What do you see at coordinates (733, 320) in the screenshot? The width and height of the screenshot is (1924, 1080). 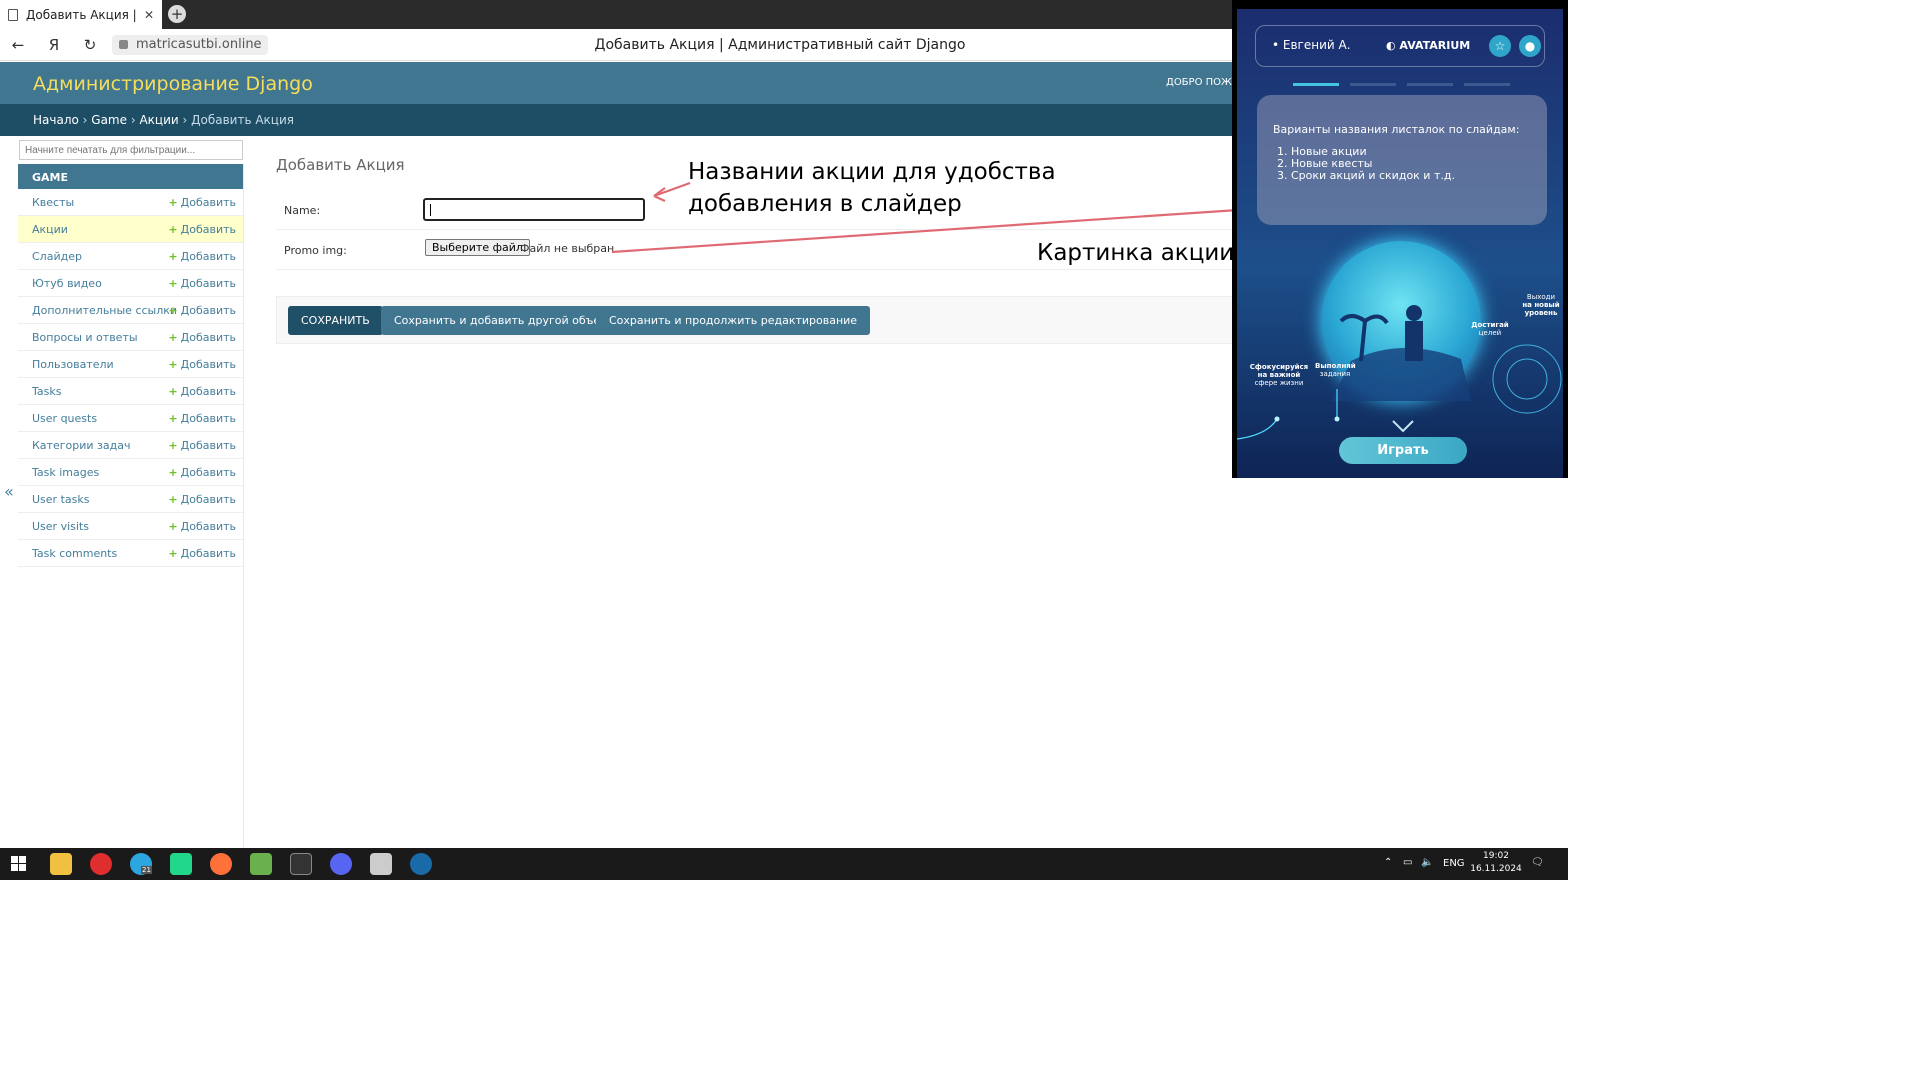 I see `save-and-continue-button: Сохранить и продолжить редактирование` at bounding box center [733, 320].